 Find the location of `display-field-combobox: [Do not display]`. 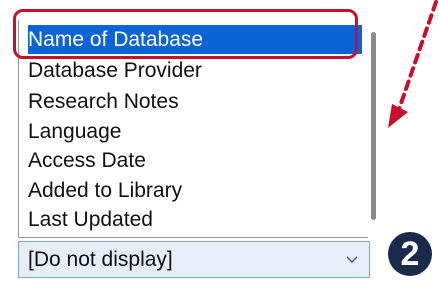

display-field-combobox: [Do not display] is located at coordinates (194, 259).